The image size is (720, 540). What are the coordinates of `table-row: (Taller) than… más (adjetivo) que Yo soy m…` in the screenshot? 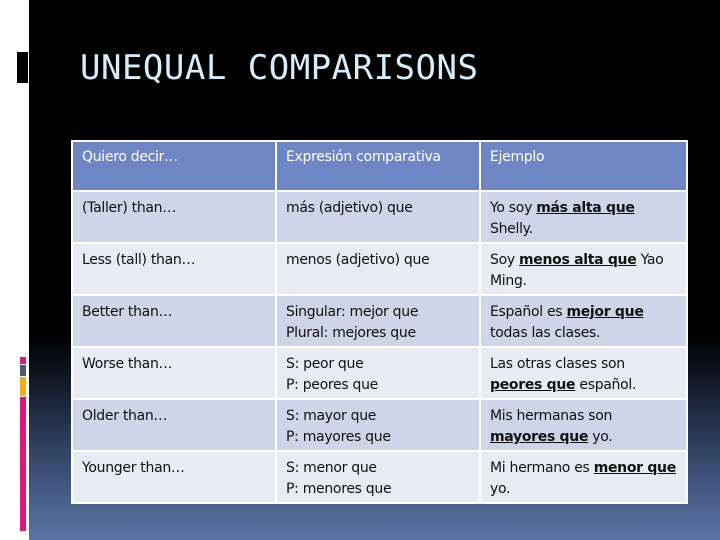 It's located at (379, 217).